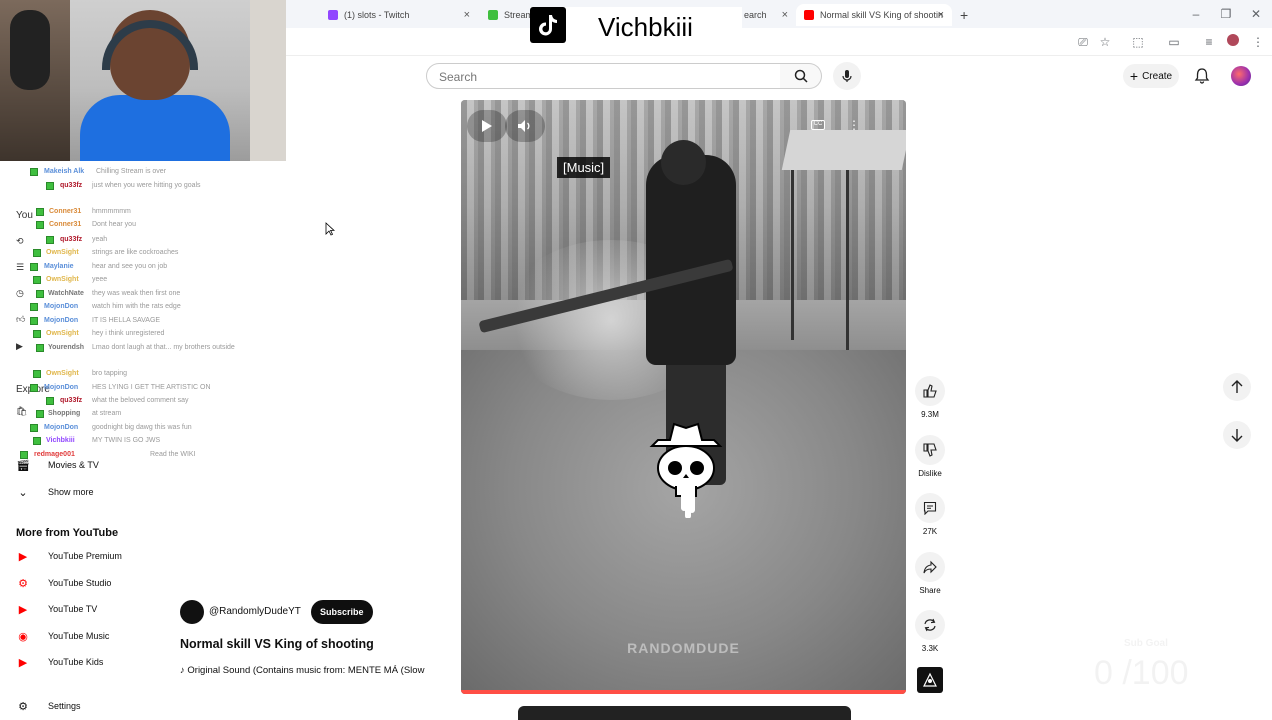 This screenshot has width=1272, height=720. What do you see at coordinates (1241, 76) in the screenshot?
I see `account-avatar` at bounding box center [1241, 76].